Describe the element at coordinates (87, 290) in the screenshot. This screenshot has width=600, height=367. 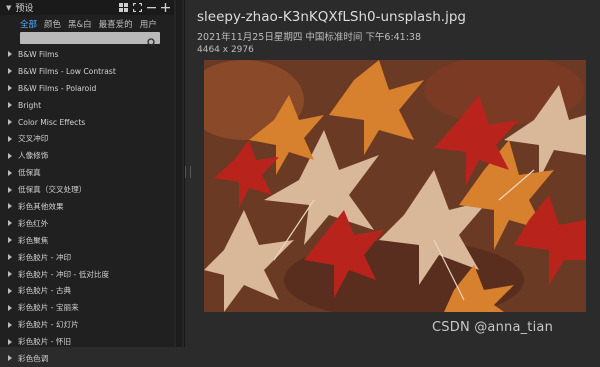
I see `preset-folder: 彩色胶片 - 古典` at that location.